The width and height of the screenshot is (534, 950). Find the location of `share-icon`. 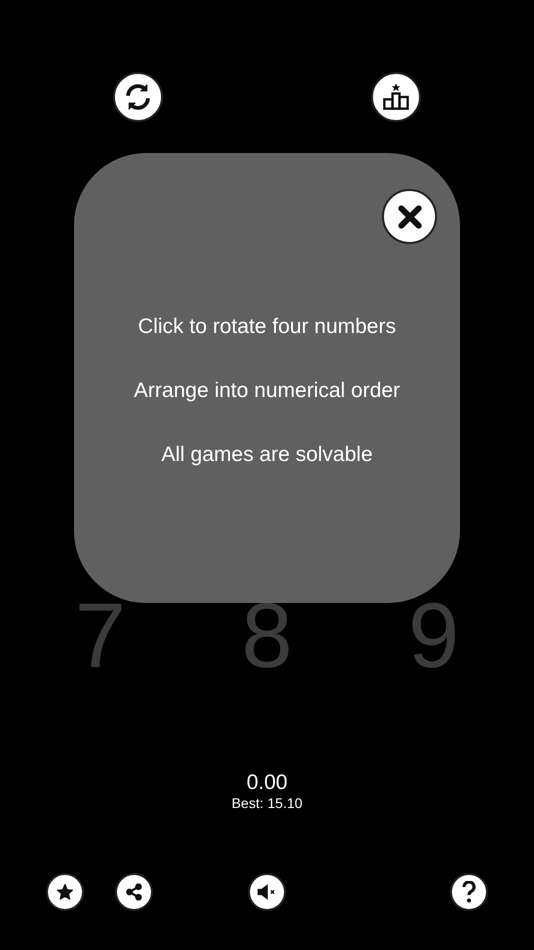

share-icon is located at coordinates (134, 892).